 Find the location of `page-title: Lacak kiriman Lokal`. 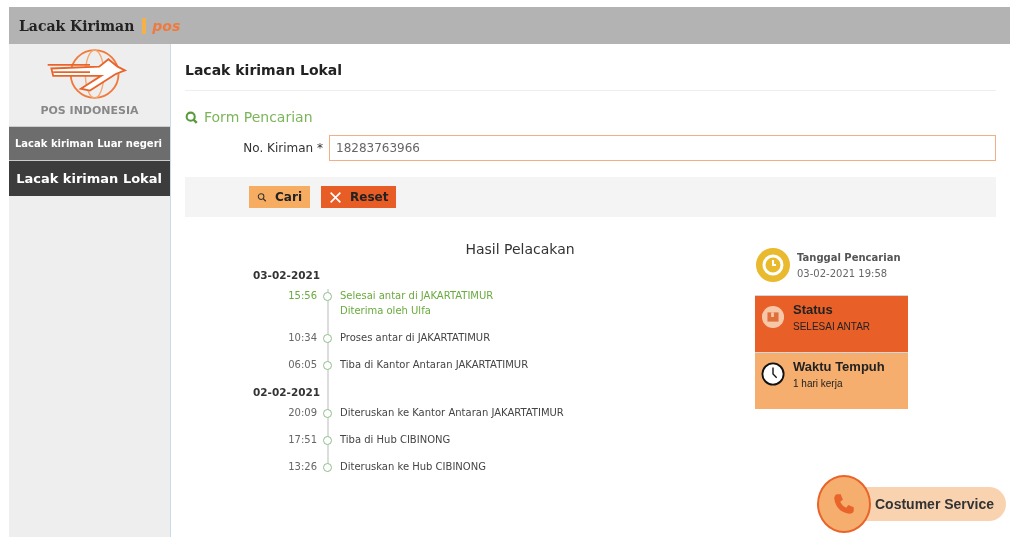

page-title: Lacak kiriman Lokal is located at coordinates (590, 76).